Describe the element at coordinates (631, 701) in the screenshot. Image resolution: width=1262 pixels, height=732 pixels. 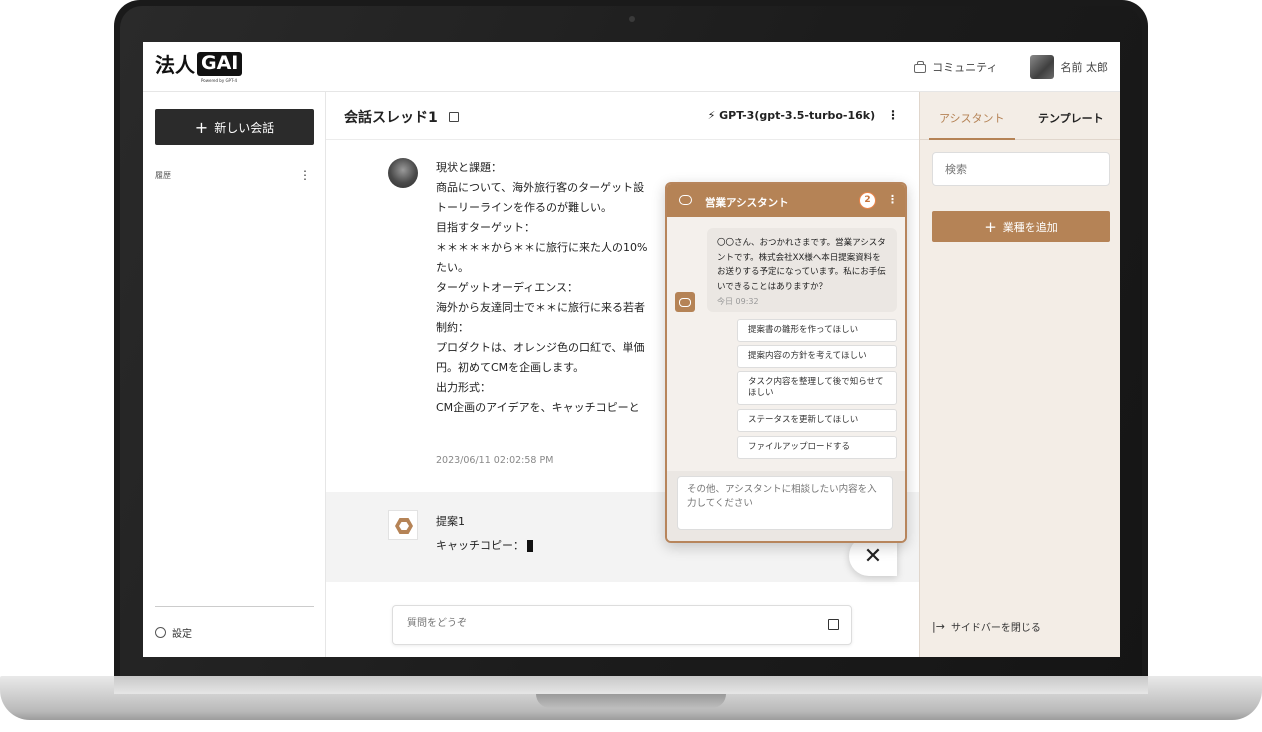
I see `laptop-notch` at that location.